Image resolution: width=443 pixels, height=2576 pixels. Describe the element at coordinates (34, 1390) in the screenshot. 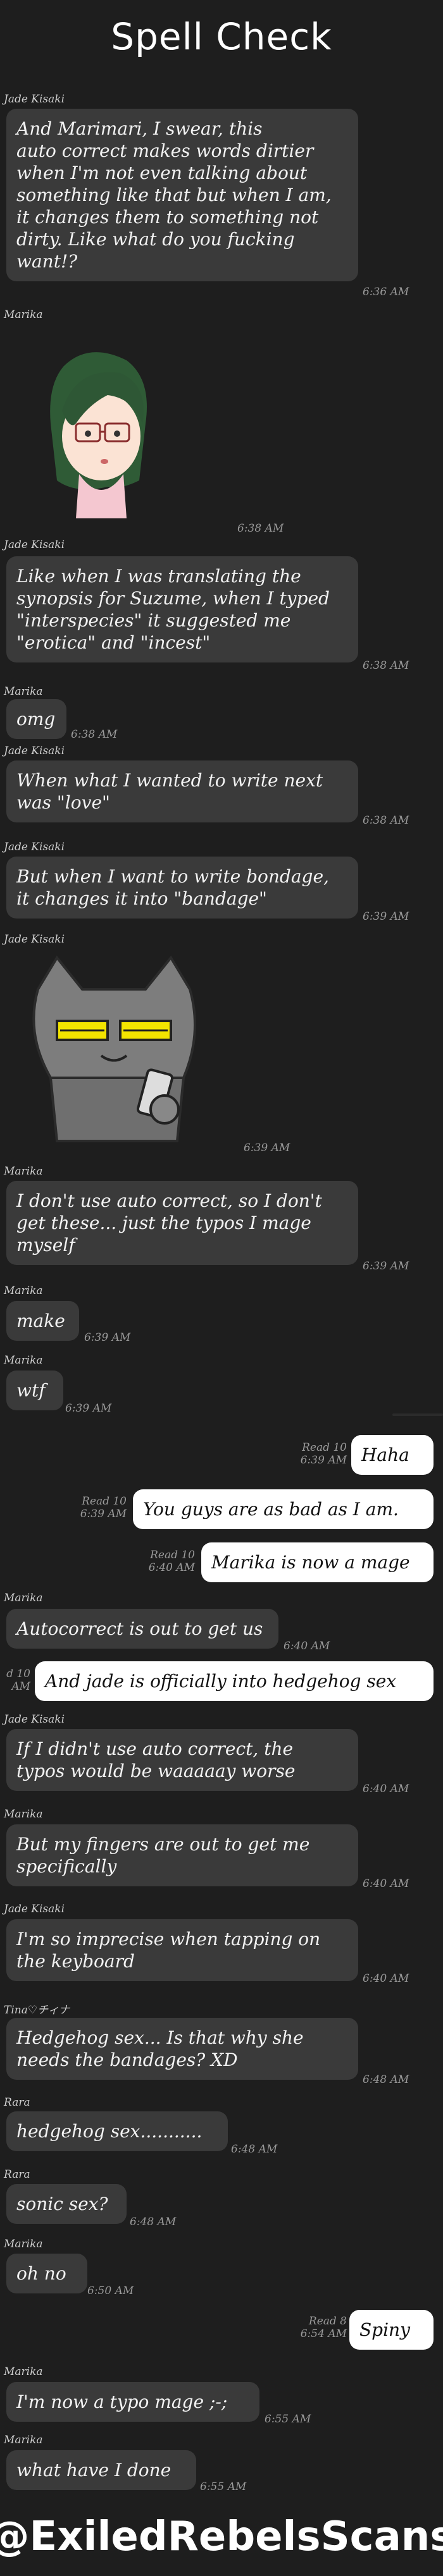

I see `message-bubble: wtf` at that location.